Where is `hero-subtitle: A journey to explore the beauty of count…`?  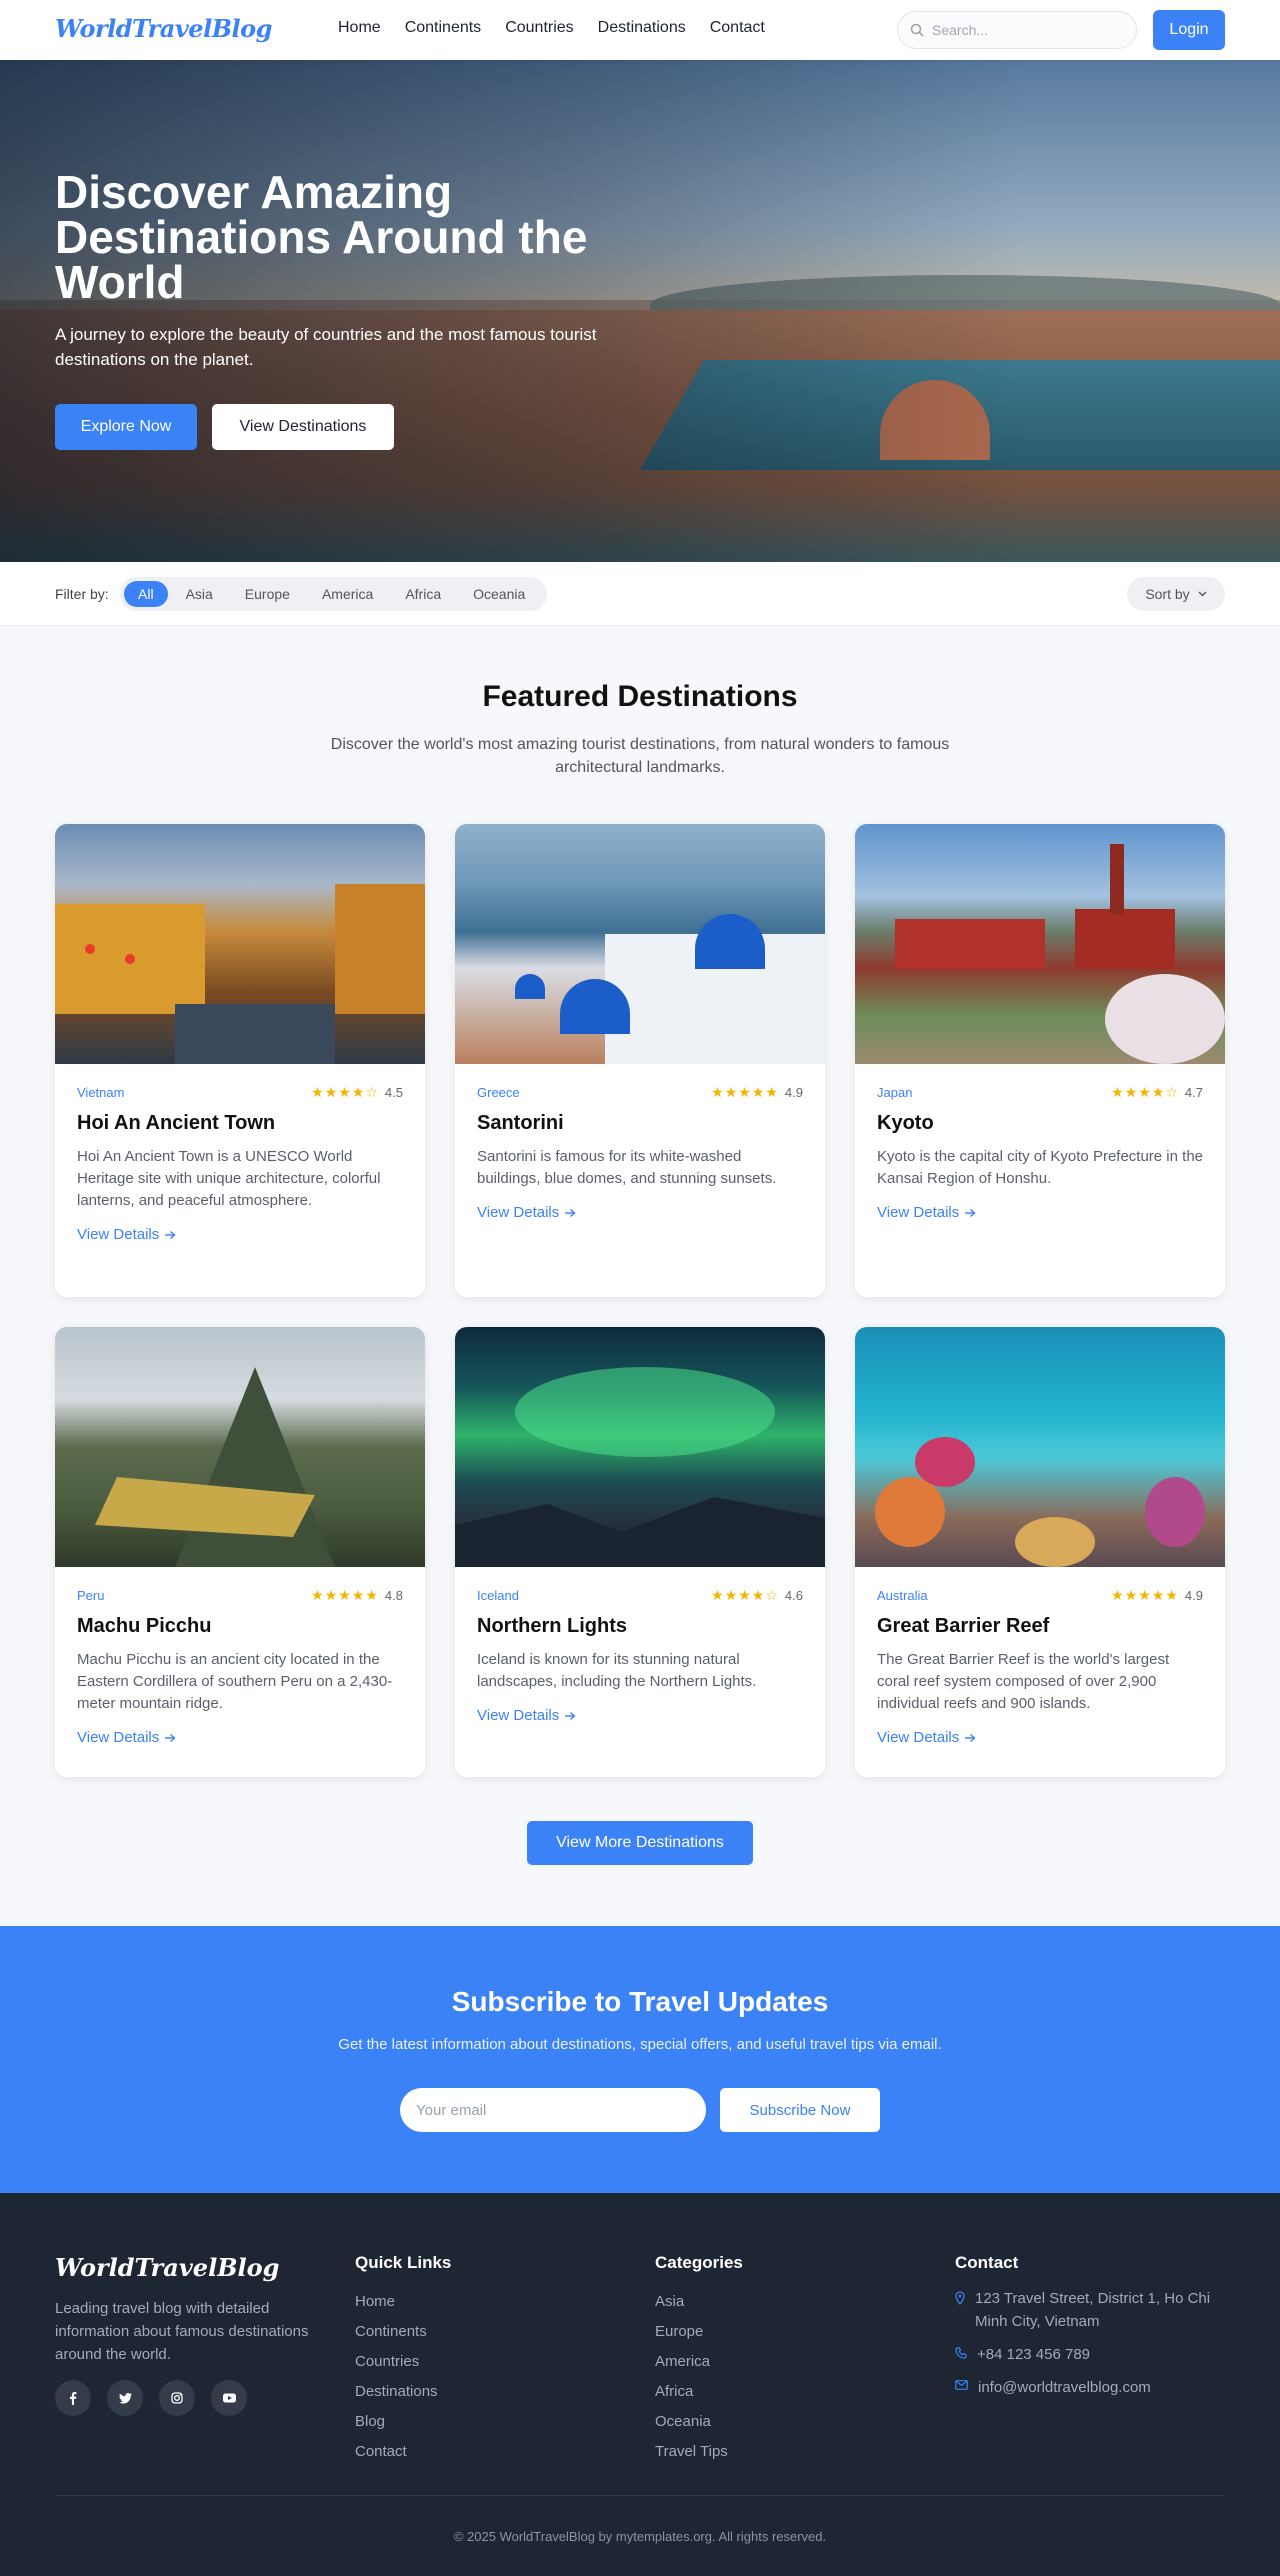 hero-subtitle: A journey to explore the beauty of count… is located at coordinates (326, 347).